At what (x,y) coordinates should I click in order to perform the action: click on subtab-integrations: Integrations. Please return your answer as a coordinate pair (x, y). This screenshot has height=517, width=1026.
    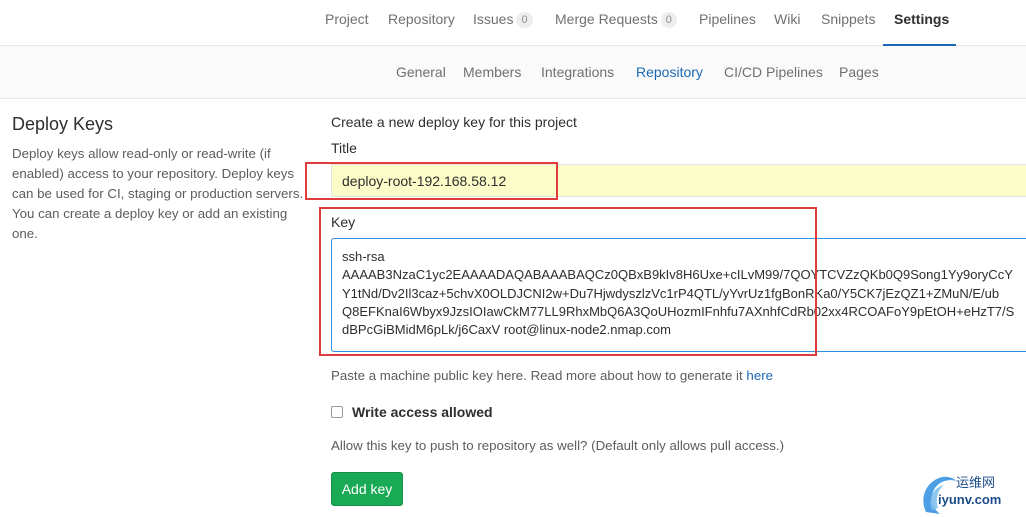
    Looking at the image, I should click on (577, 72).